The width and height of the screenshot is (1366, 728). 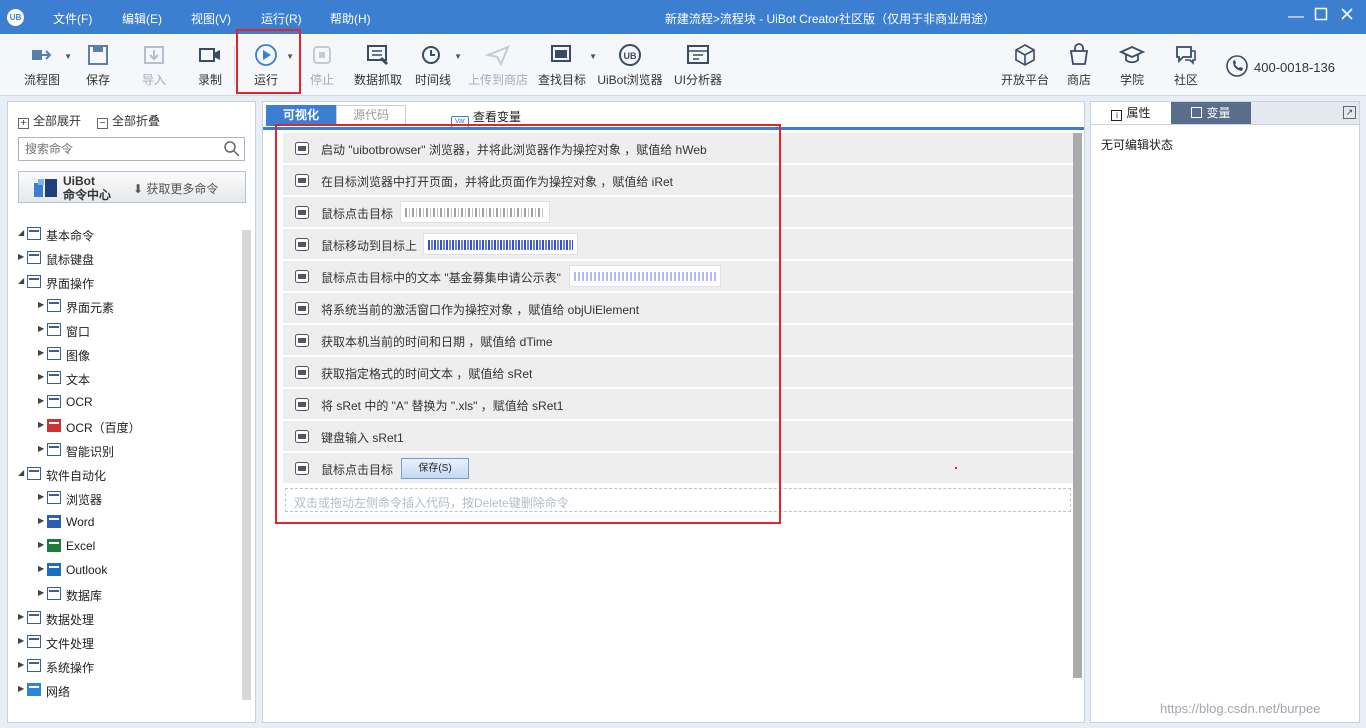 I want to click on upload-store-button: 上传到商店, so click(x=498, y=65).